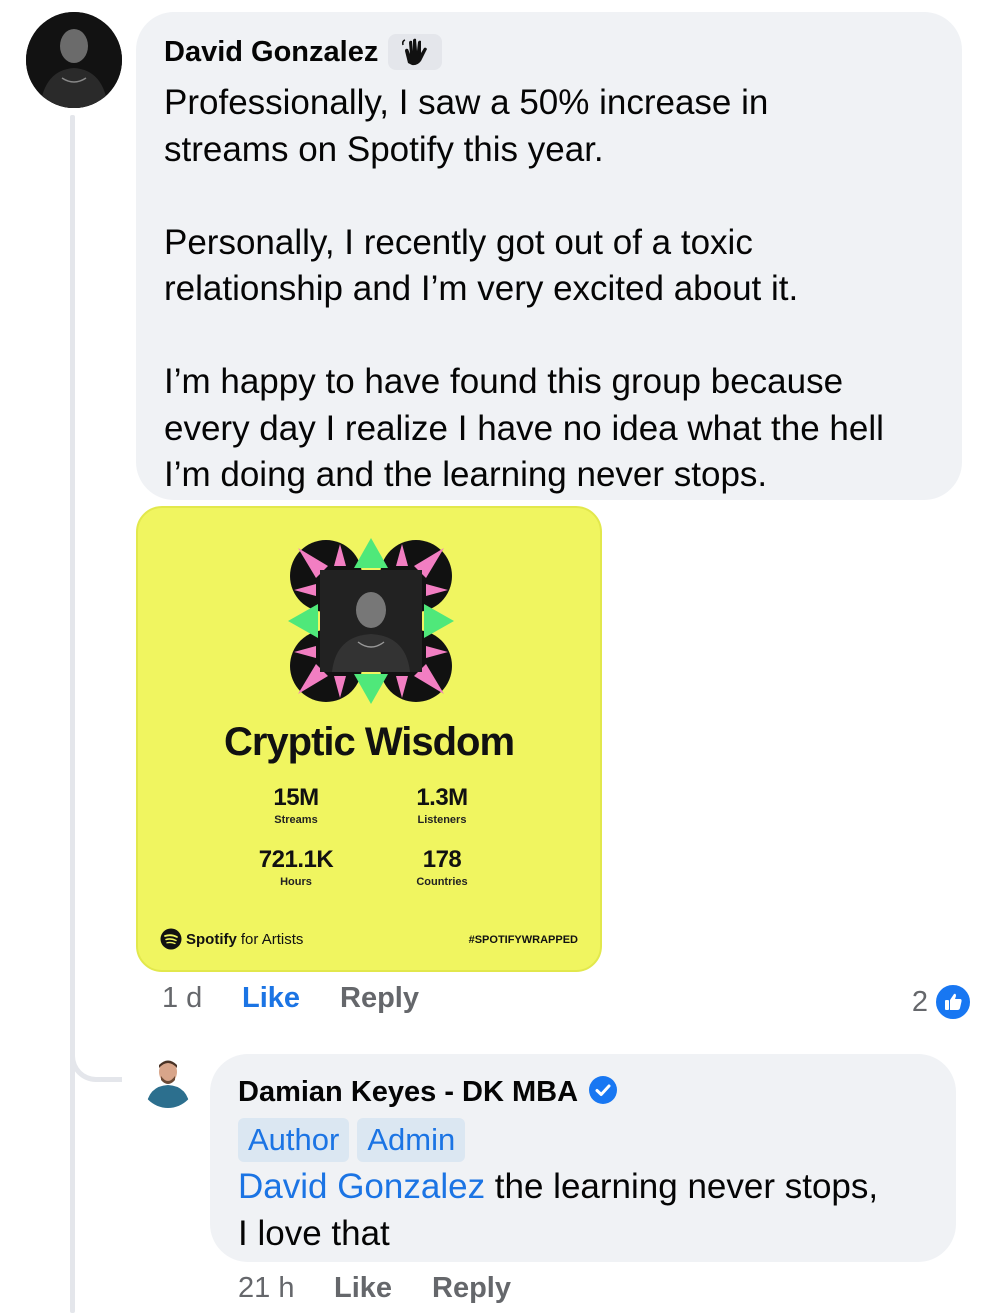 Image resolution: width=1000 pixels, height=1313 pixels. Describe the element at coordinates (361, 1186) in the screenshot. I see `mention-link: David Gonzalez` at that location.